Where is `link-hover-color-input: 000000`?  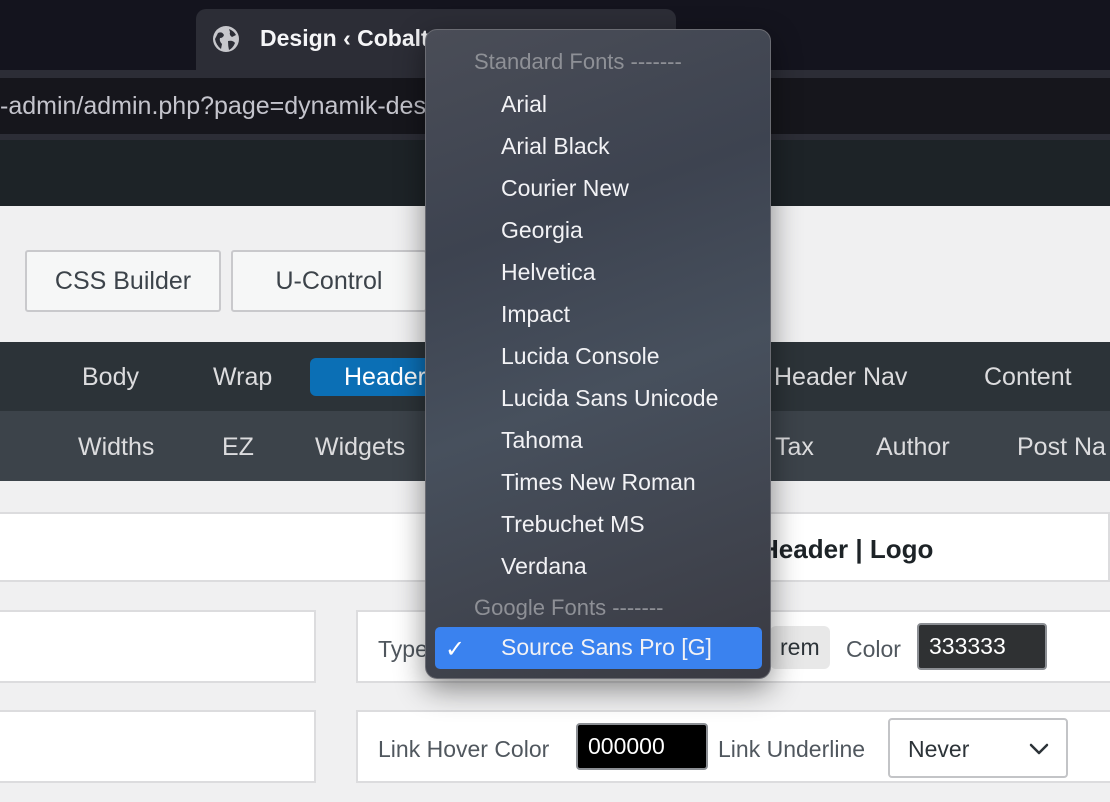
link-hover-color-input: 000000 is located at coordinates (642, 746).